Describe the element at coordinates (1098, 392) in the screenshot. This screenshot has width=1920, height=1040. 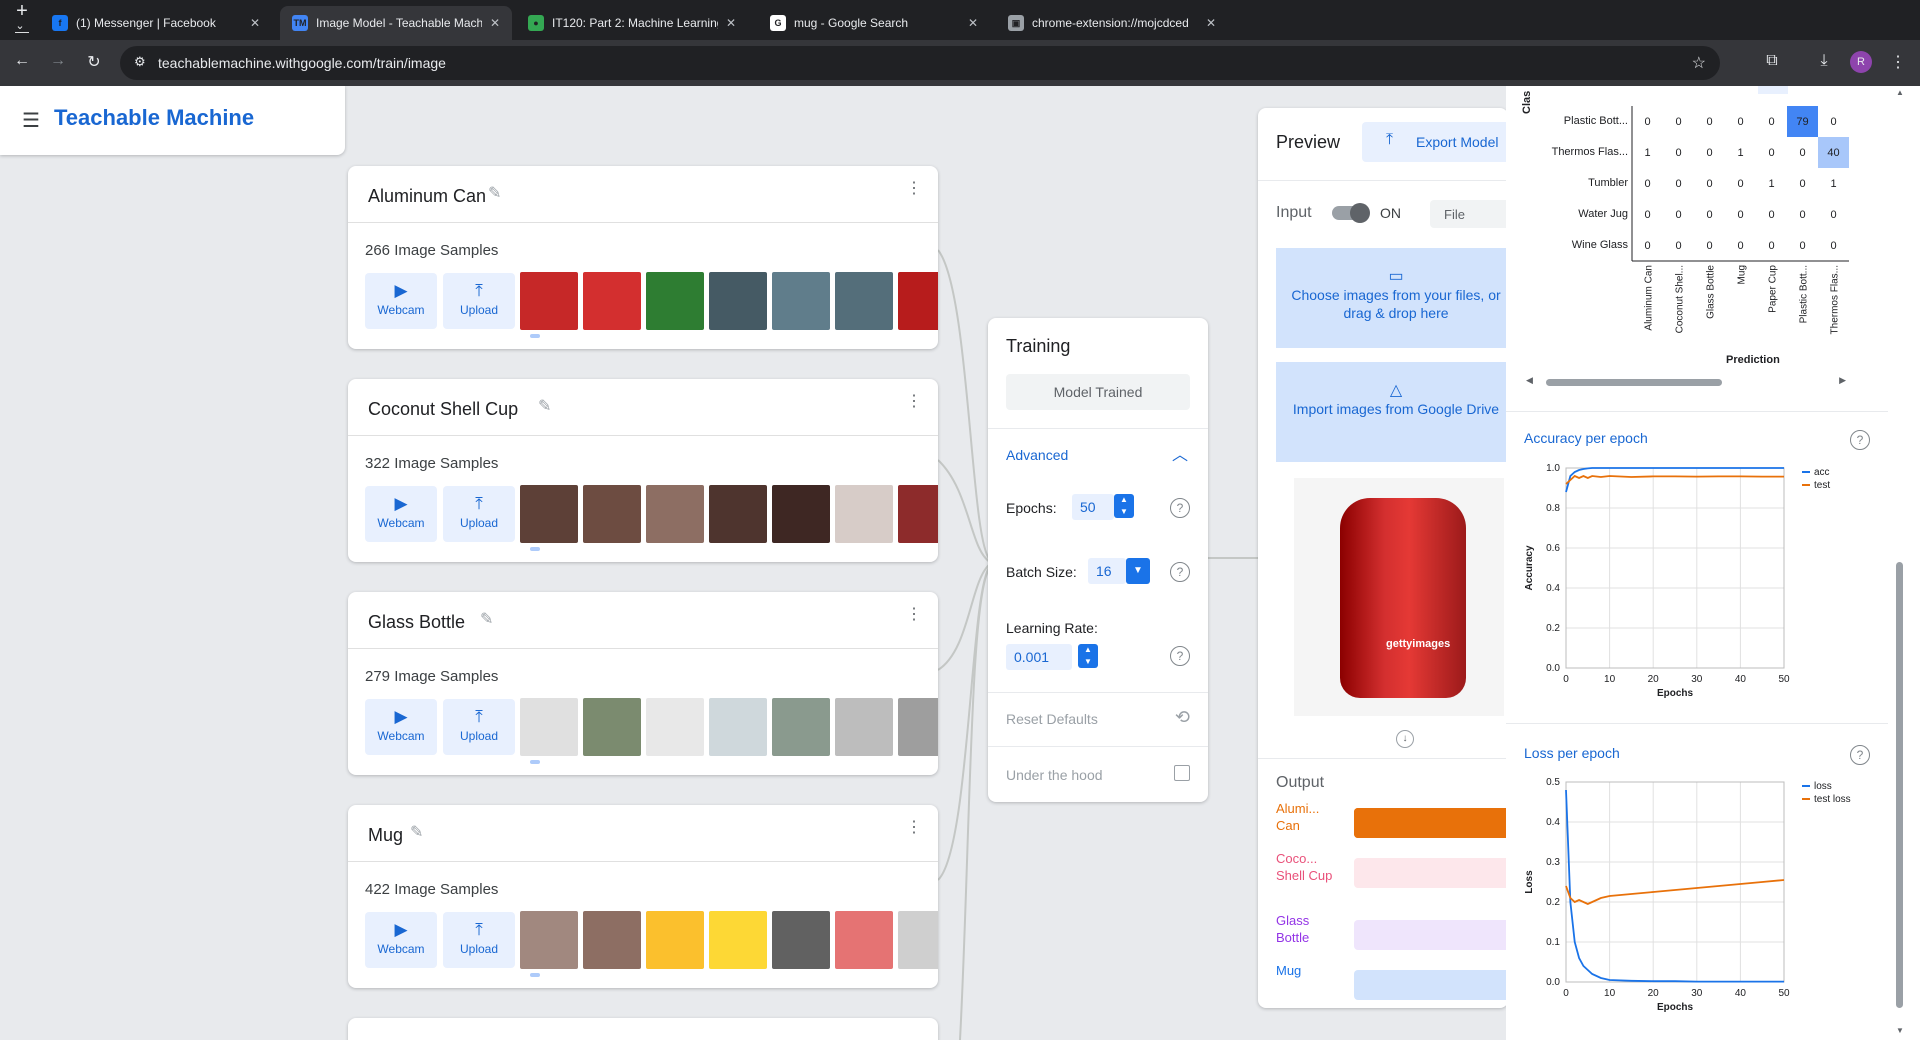
I see `model-trained-button: Model Trained` at that location.